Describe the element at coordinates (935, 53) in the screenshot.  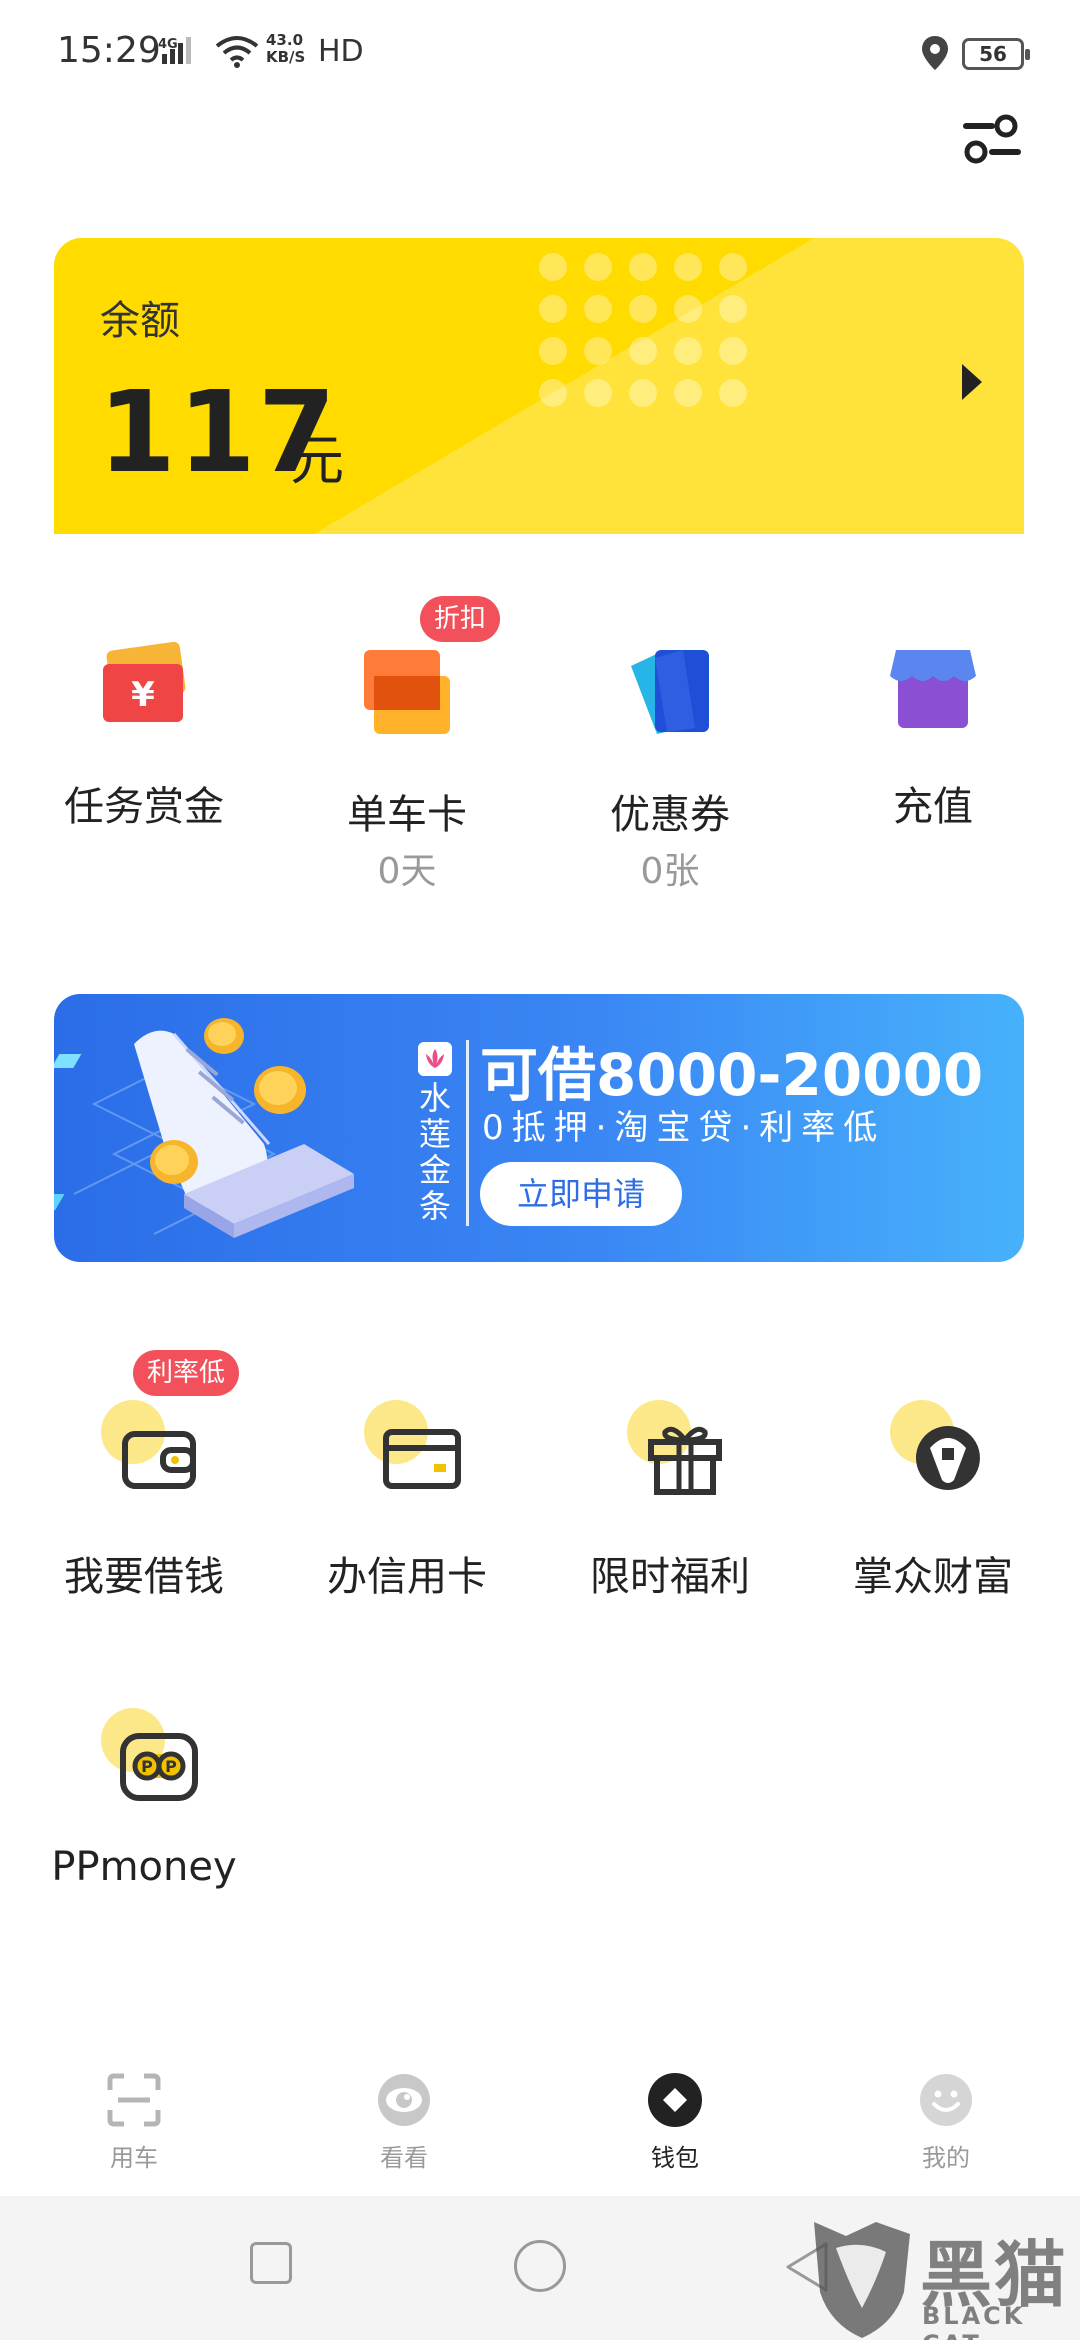
I see `location-icon` at that location.